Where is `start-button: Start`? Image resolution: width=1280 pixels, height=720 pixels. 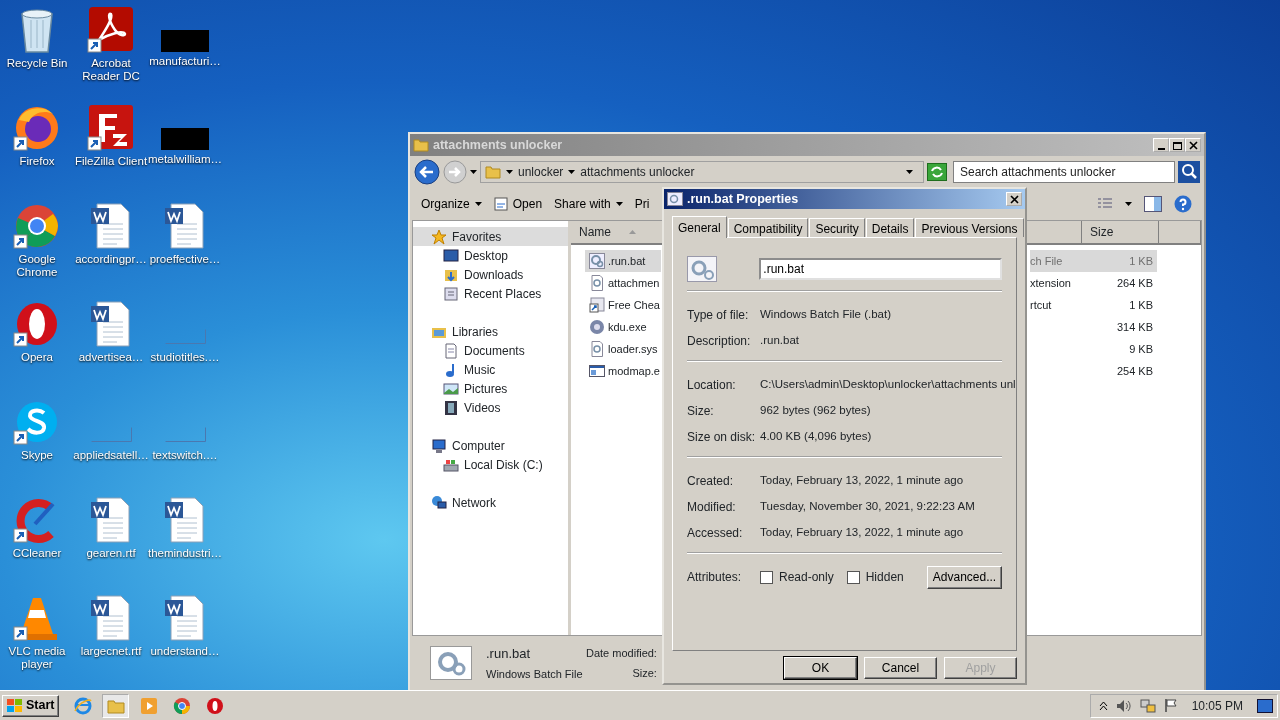
start-button: Start is located at coordinates (31, 705).